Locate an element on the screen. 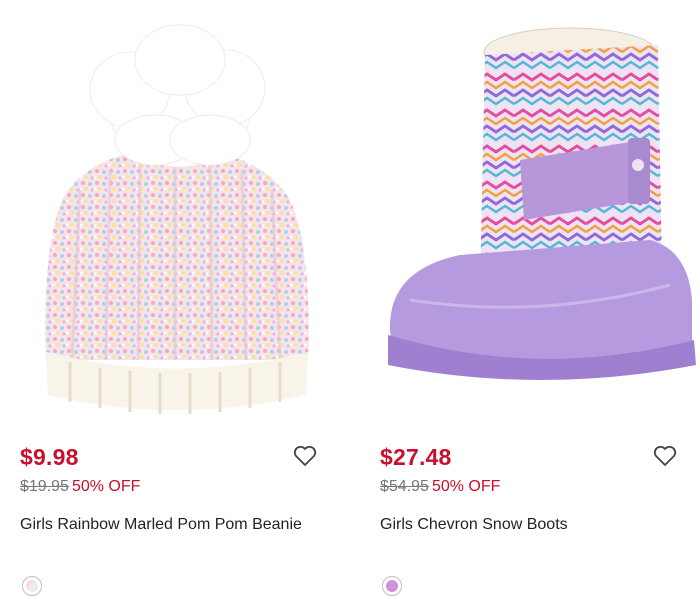 The height and width of the screenshot is (599, 700). sale-price: $9.98 is located at coordinates (49, 457).